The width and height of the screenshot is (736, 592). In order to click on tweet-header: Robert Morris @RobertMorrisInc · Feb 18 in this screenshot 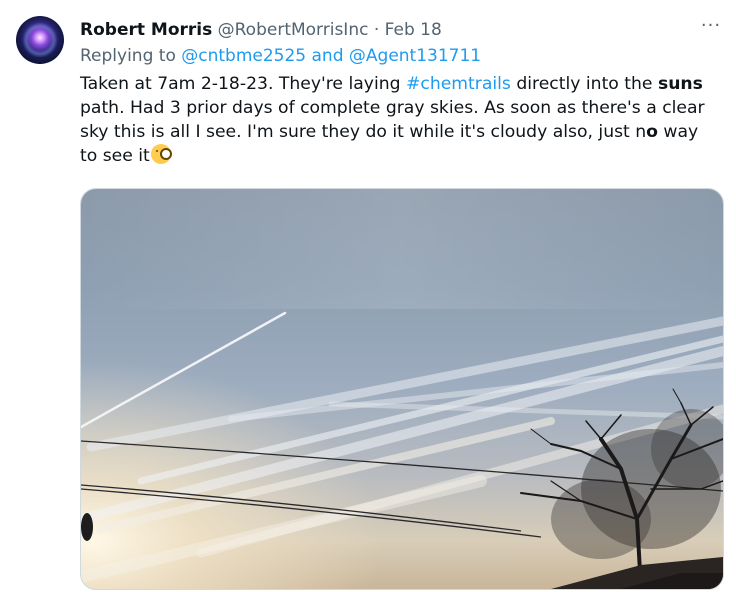, I will do `click(261, 31)`.